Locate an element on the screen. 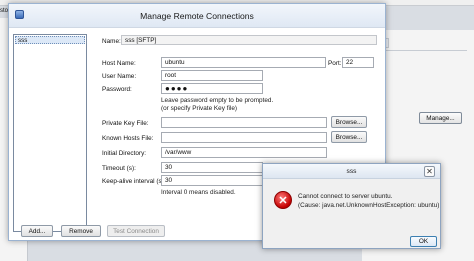 Image resolution: width=474 pixels, height=261 pixels. timeout-label: Timeout (s): is located at coordinates (119, 168).